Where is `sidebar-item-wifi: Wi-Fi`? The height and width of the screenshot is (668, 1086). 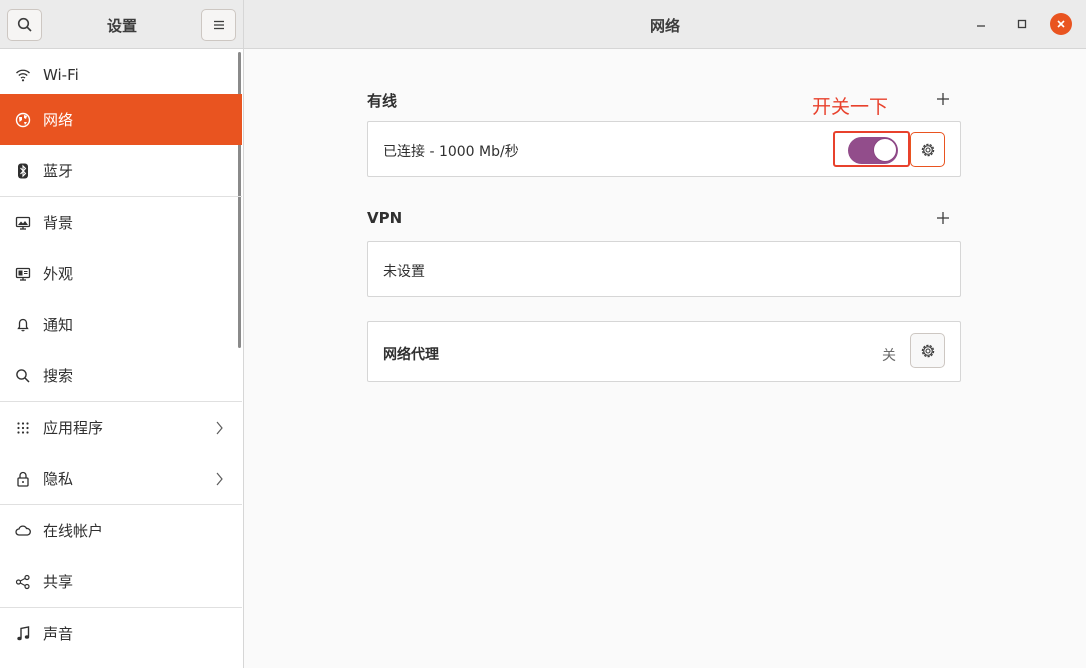 sidebar-item-wifi: Wi-Fi is located at coordinates (121, 74).